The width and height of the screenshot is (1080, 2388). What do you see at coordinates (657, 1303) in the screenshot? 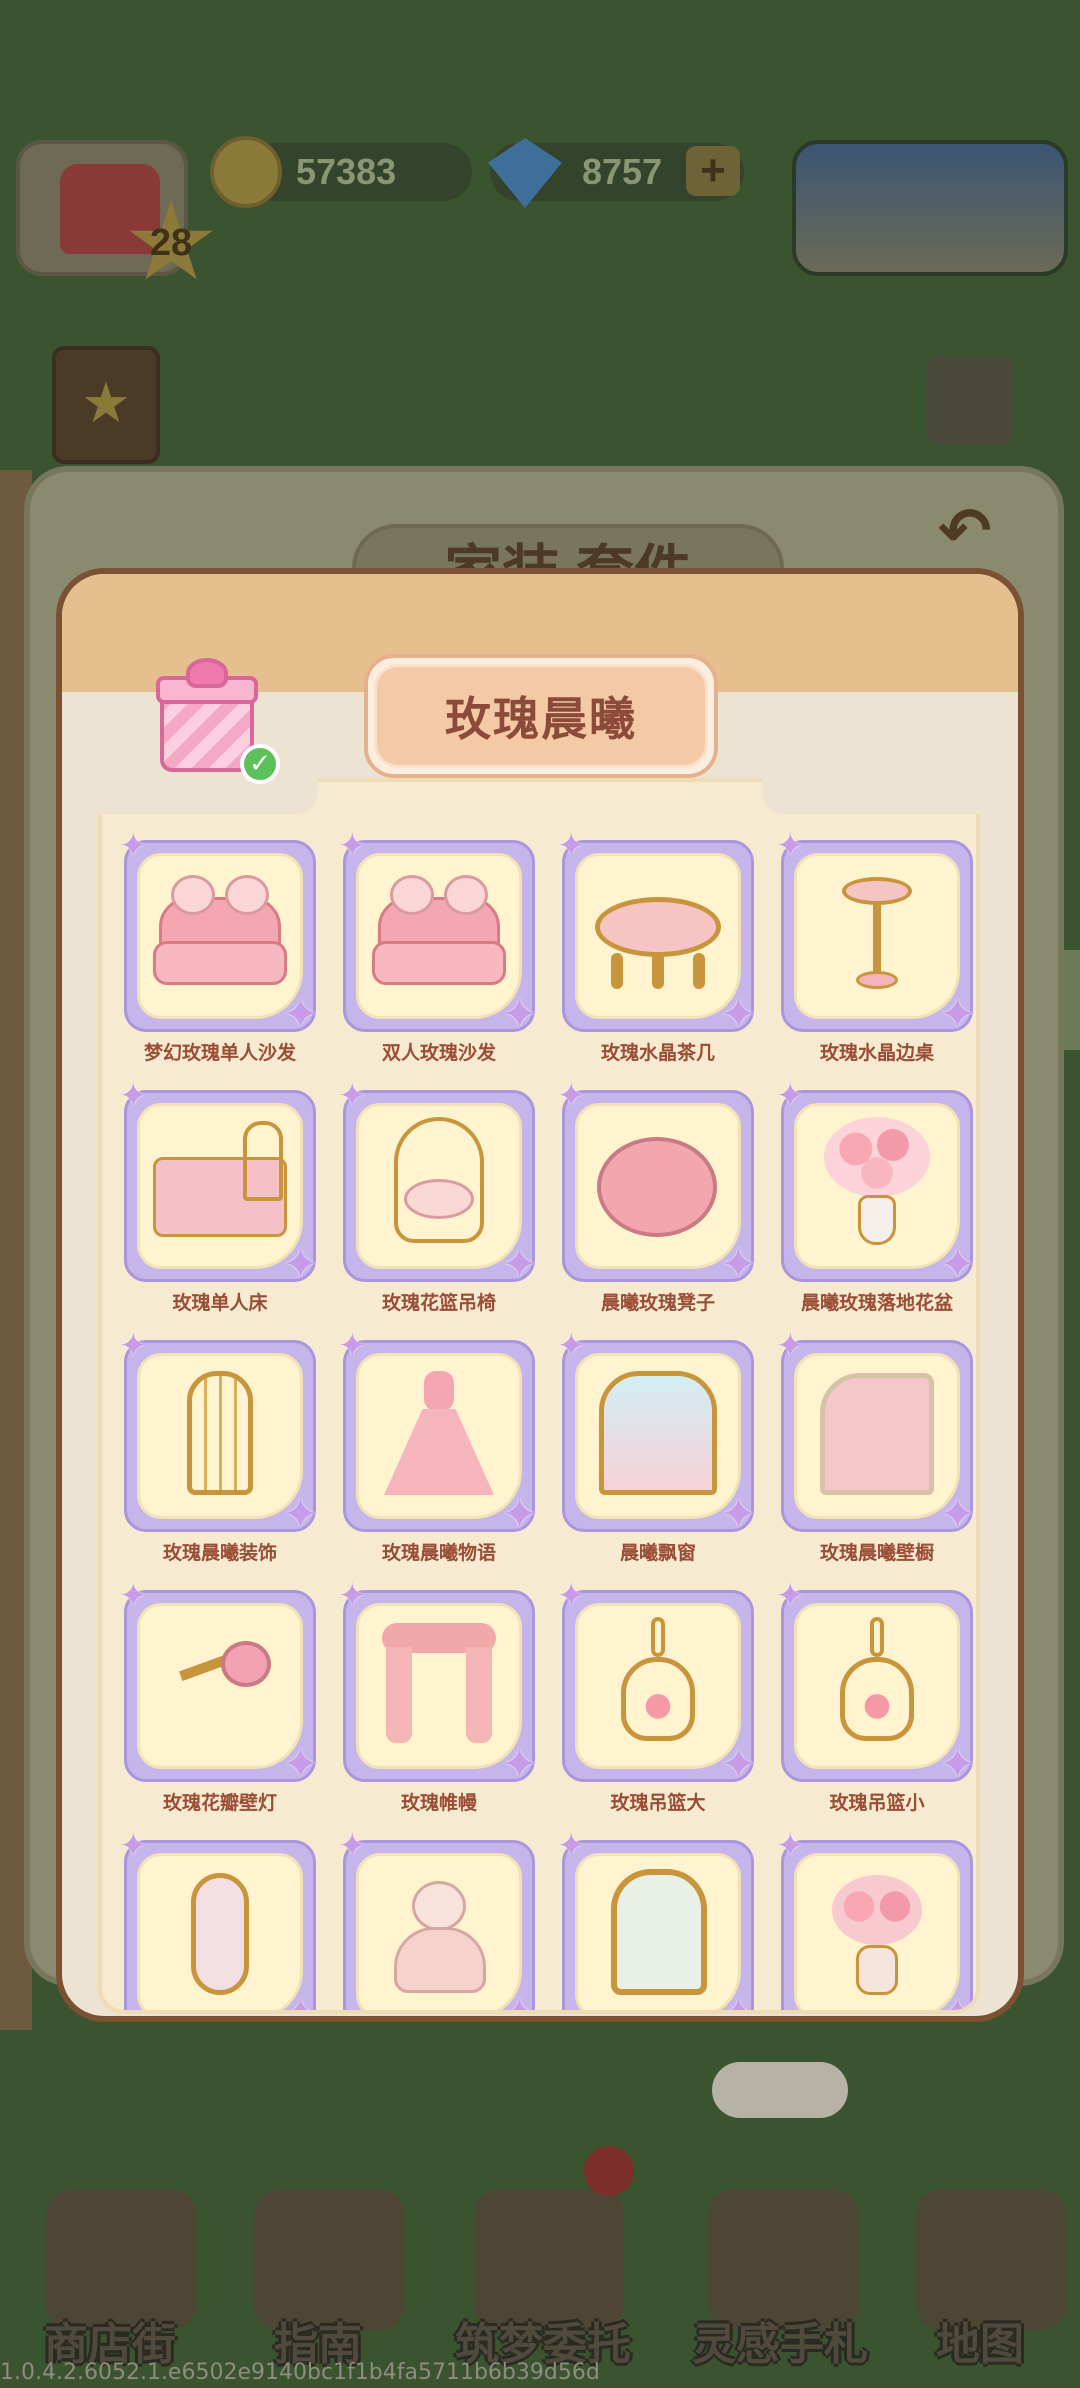
I see `item-name: 晨曦玫瑰凳子` at bounding box center [657, 1303].